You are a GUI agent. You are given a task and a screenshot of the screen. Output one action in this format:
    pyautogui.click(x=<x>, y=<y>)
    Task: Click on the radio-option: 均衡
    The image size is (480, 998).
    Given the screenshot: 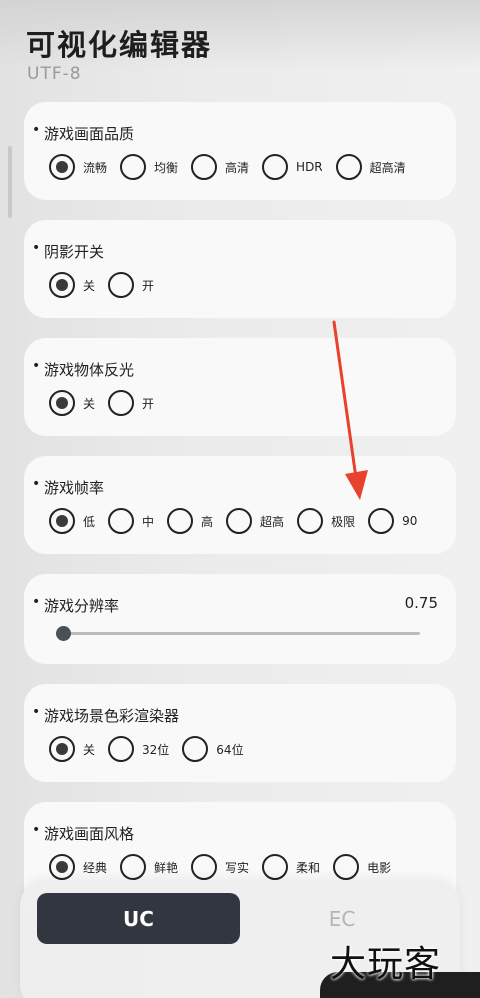 What is the action you would take?
    pyautogui.click(x=149, y=167)
    